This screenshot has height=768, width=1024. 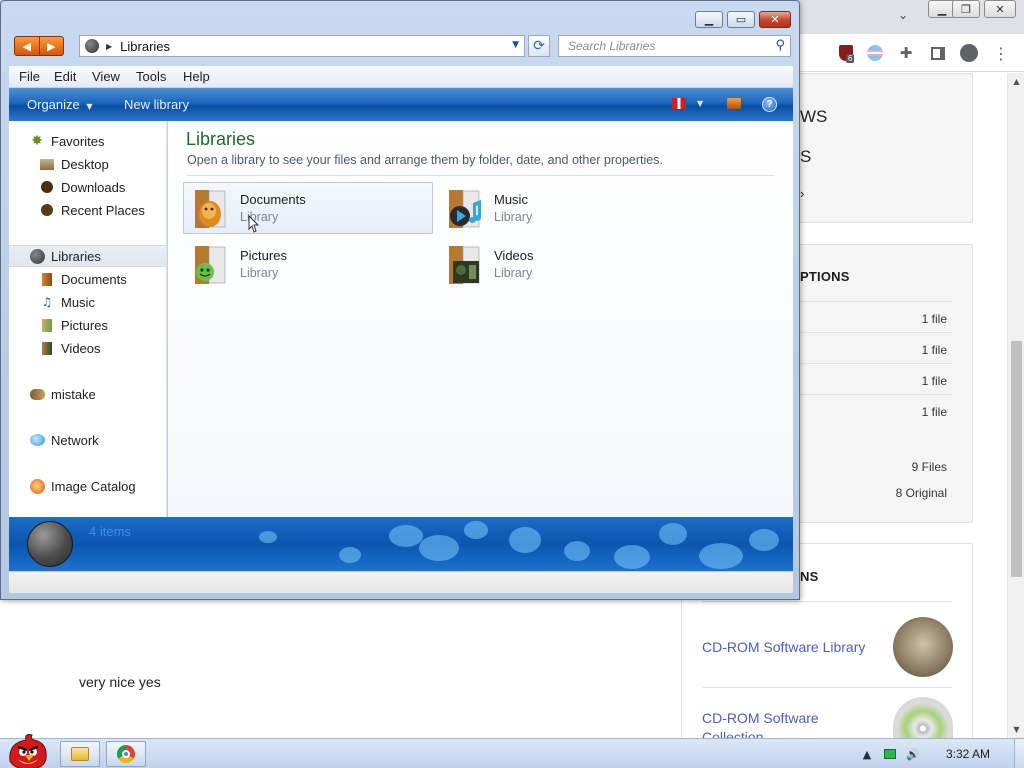 I want to click on browser-restore-button: ❐, so click(x=966, y=9).